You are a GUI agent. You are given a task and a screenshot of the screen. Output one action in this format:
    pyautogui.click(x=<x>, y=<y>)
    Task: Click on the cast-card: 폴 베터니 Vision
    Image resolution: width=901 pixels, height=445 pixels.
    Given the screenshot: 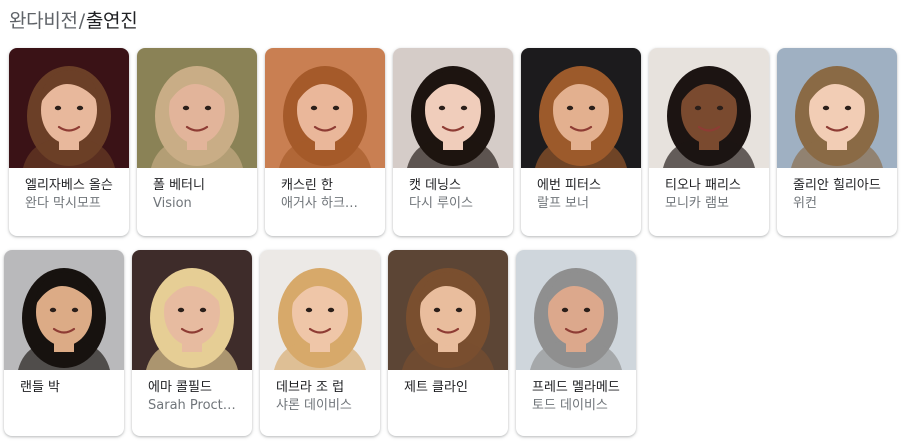 What is the action you would take?
    pyautogui.click(x=197, y=142)
    